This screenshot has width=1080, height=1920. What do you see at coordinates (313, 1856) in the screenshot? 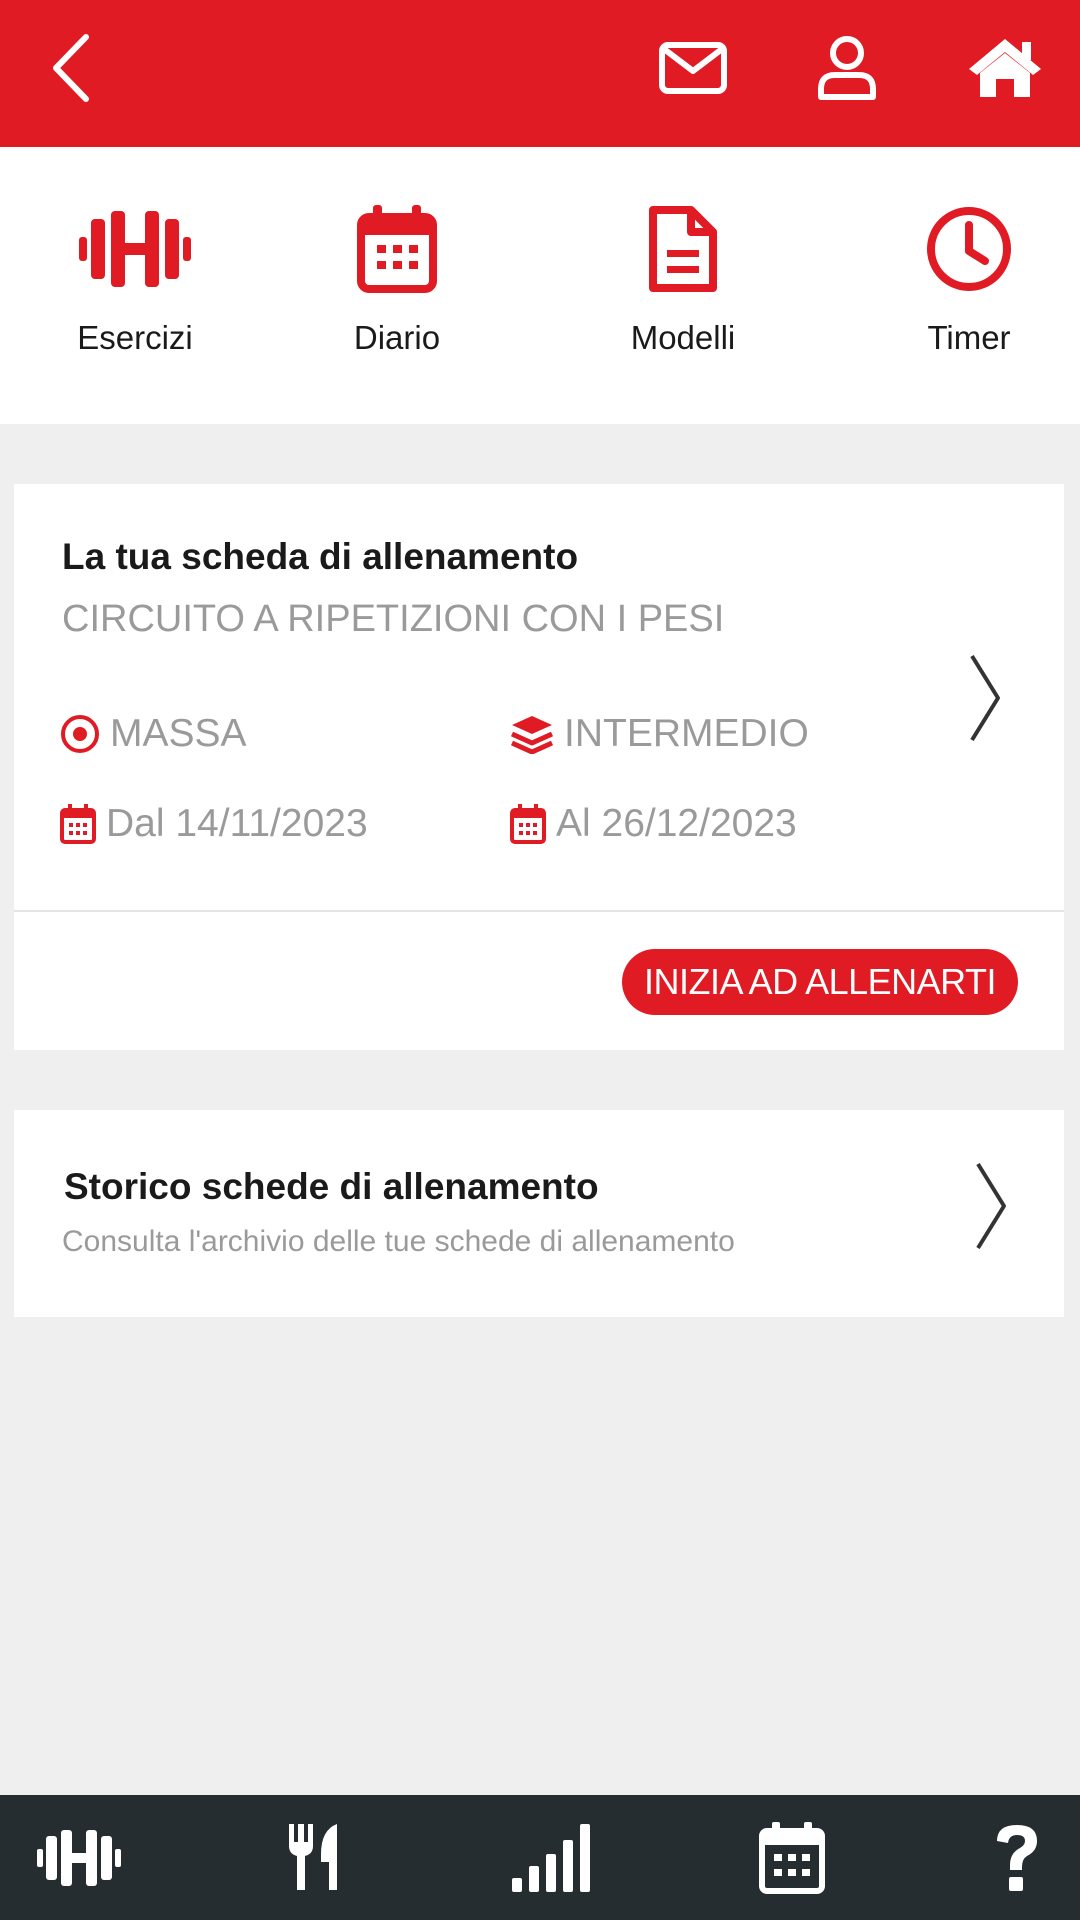
I see `fork-knife-icon` at bounding box center [313, 1856].